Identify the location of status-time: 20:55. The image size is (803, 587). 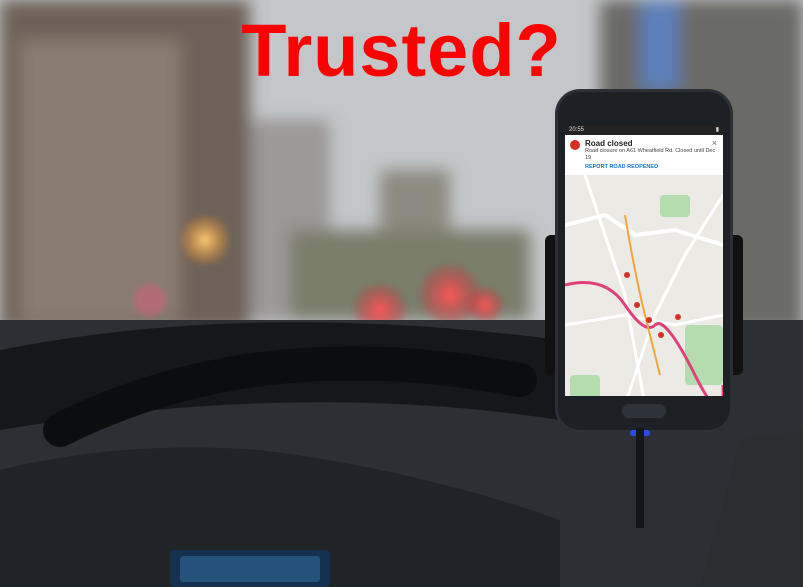
(577, 130).